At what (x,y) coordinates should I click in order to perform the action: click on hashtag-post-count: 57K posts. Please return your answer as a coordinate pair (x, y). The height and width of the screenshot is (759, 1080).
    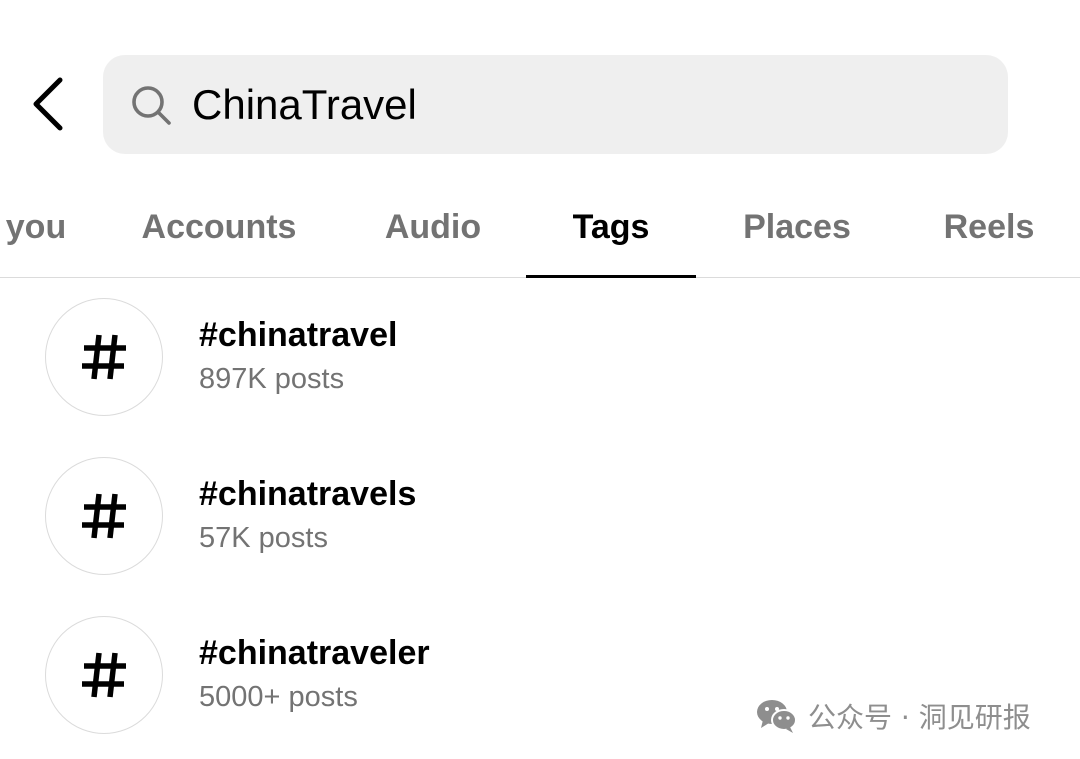
    Looking at the image, I should click on (263, 538).